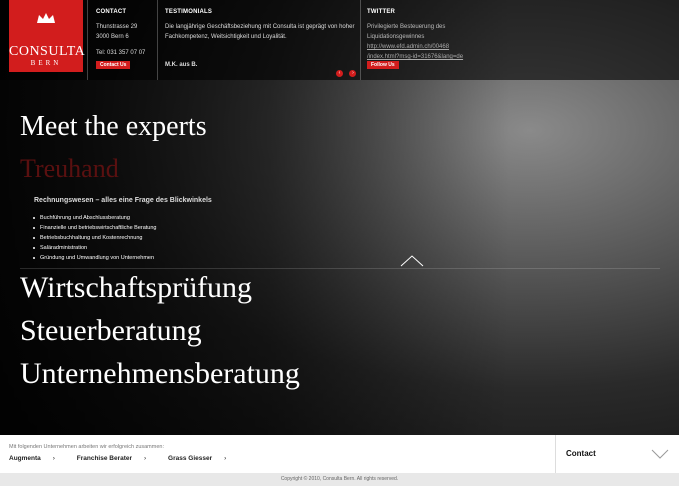  Describe the element at coordinates (189, 12) in the screenshot. I see `testimonials-heading: TESTIMONIALS` at that location.